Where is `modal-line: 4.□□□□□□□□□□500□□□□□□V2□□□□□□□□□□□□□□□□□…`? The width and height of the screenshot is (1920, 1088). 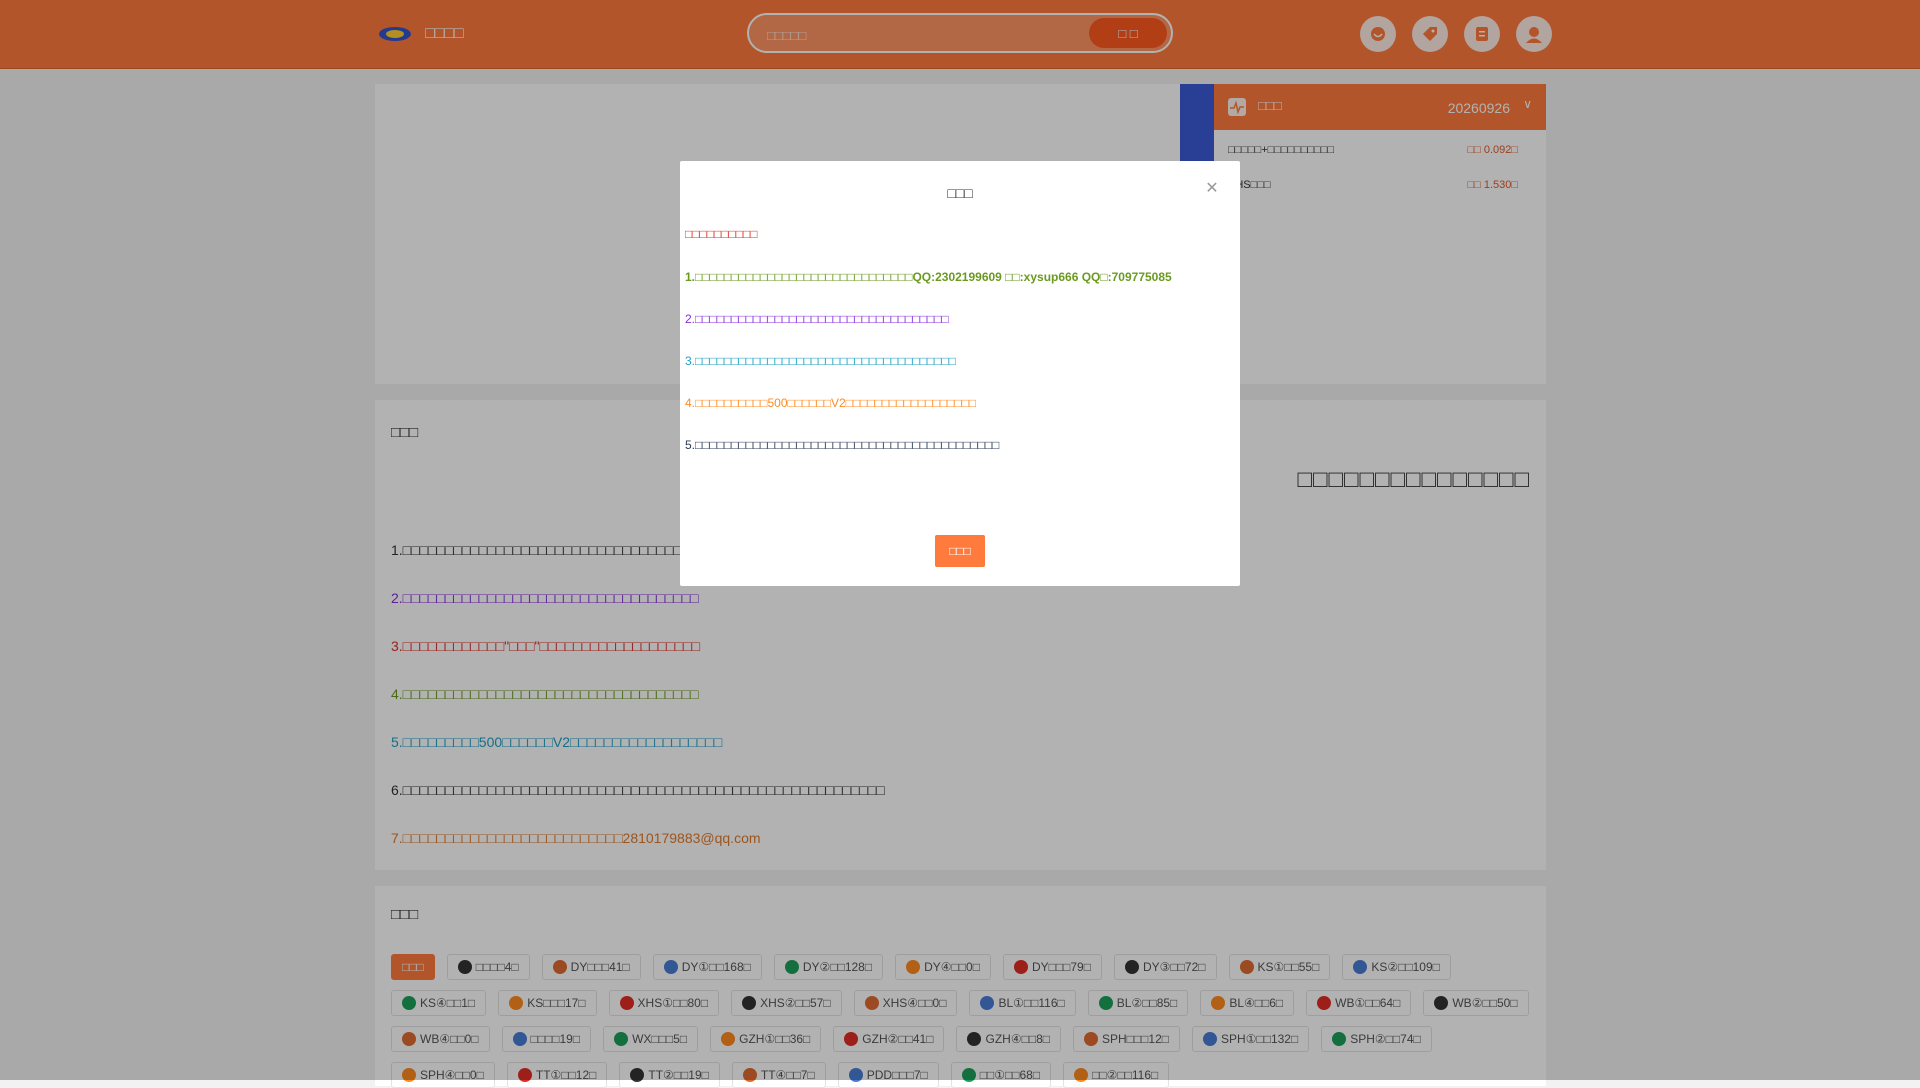
modal-line: 4.□□□□□□□□□□500□□□□□□V2□□□□□□□□□□□□□□□□□… is located at coordinates (831, 403).